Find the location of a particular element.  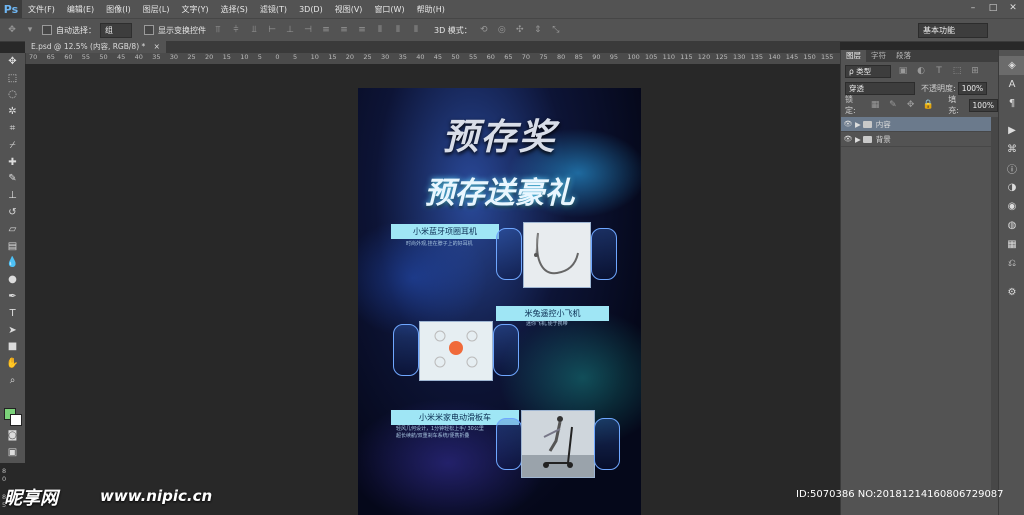

layer-filter-dropdown: ρ 类型 is located at coordinates (868, 71).